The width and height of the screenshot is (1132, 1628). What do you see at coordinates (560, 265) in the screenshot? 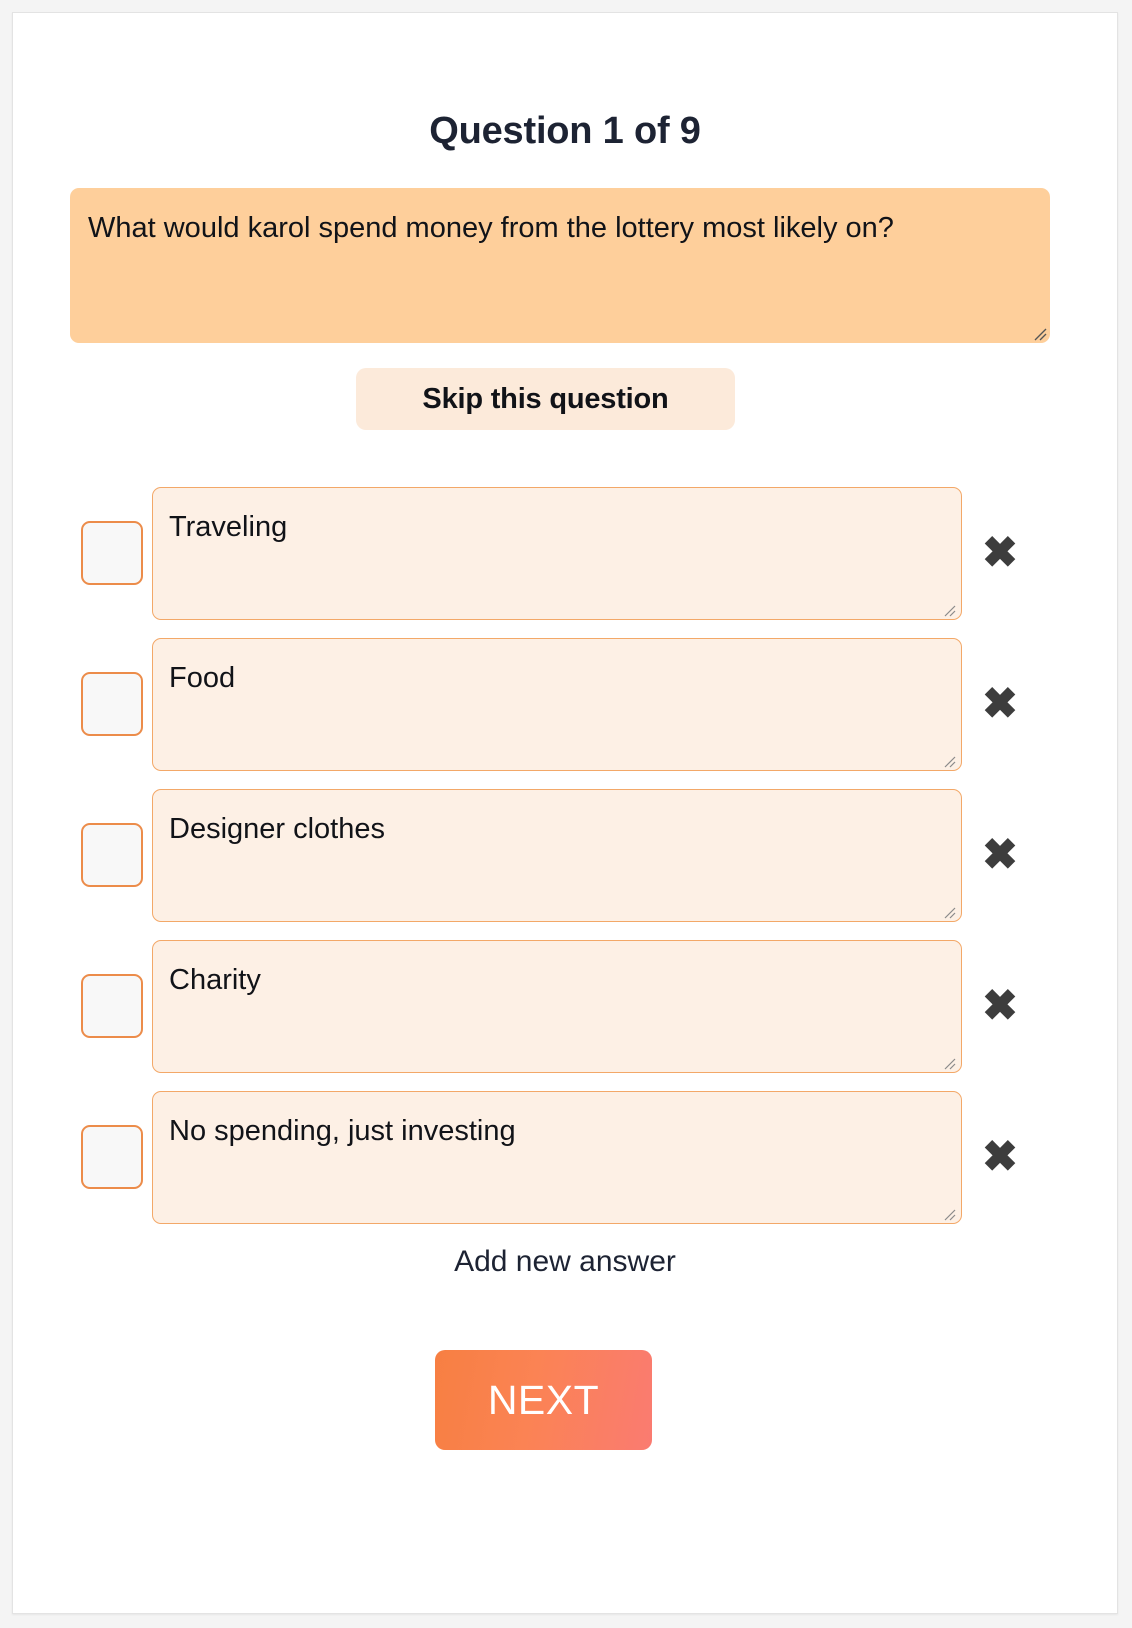
I see `question-input` at bounding box center [560, 265].